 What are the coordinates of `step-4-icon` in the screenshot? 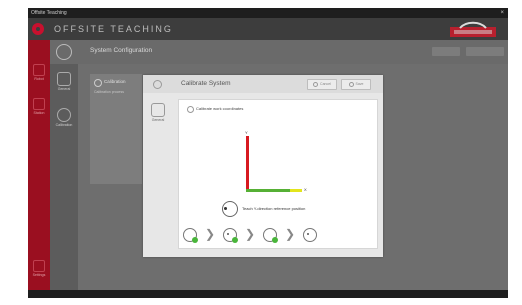 It's located at (310, 235).